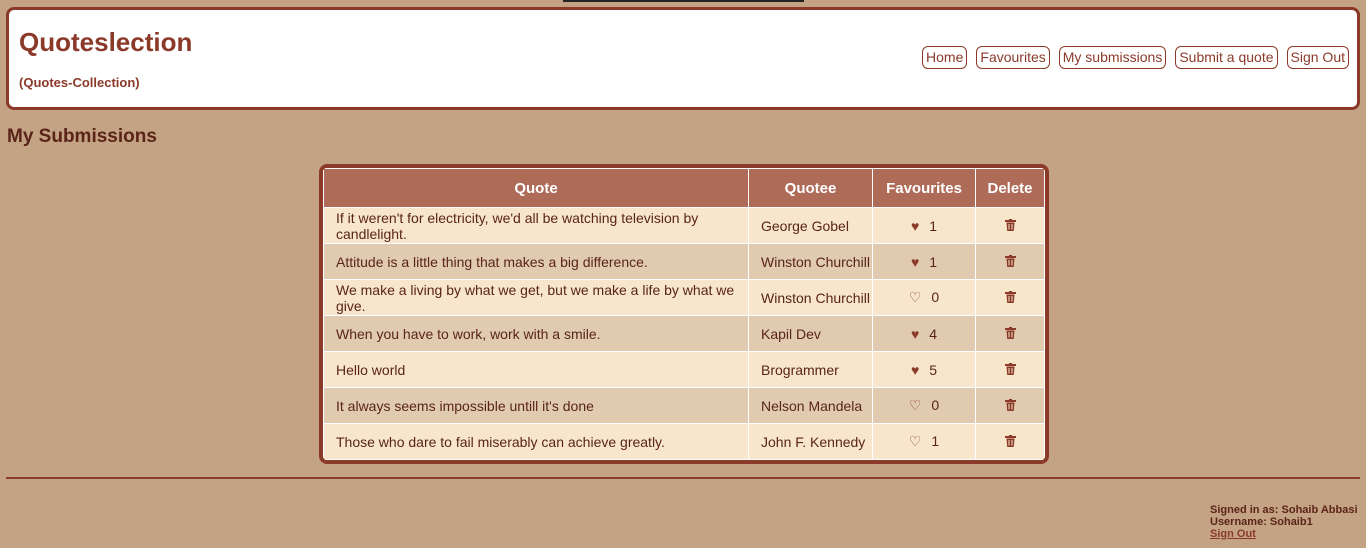  Describe the element at coordinates (536, 188) in the screenshot. I see `column-header-quote: Quote` at that location.